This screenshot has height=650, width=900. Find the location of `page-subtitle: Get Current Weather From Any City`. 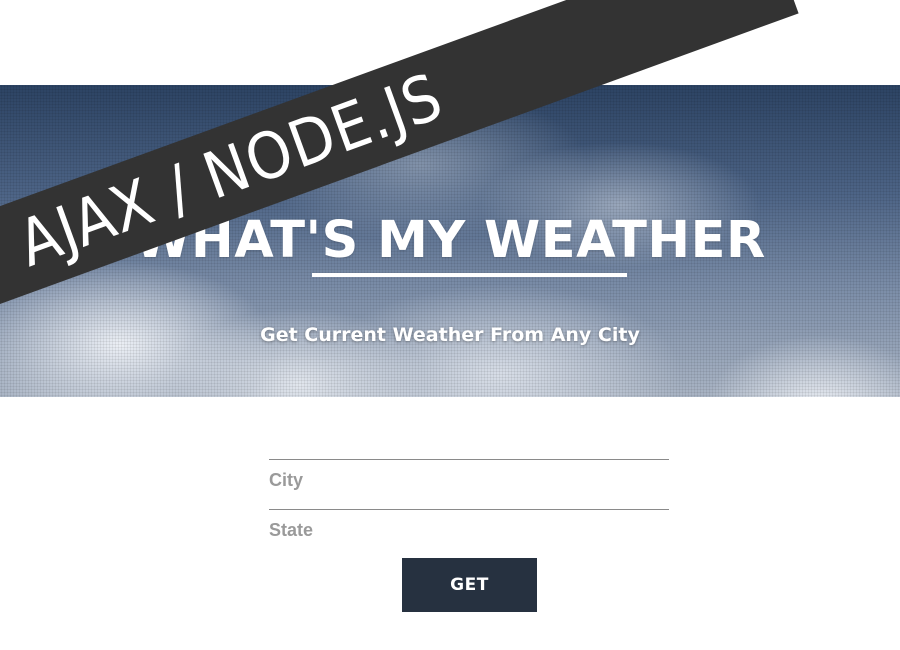

page-subtitle: Get Current Weather From Any City is located at coordinates (450, 335).